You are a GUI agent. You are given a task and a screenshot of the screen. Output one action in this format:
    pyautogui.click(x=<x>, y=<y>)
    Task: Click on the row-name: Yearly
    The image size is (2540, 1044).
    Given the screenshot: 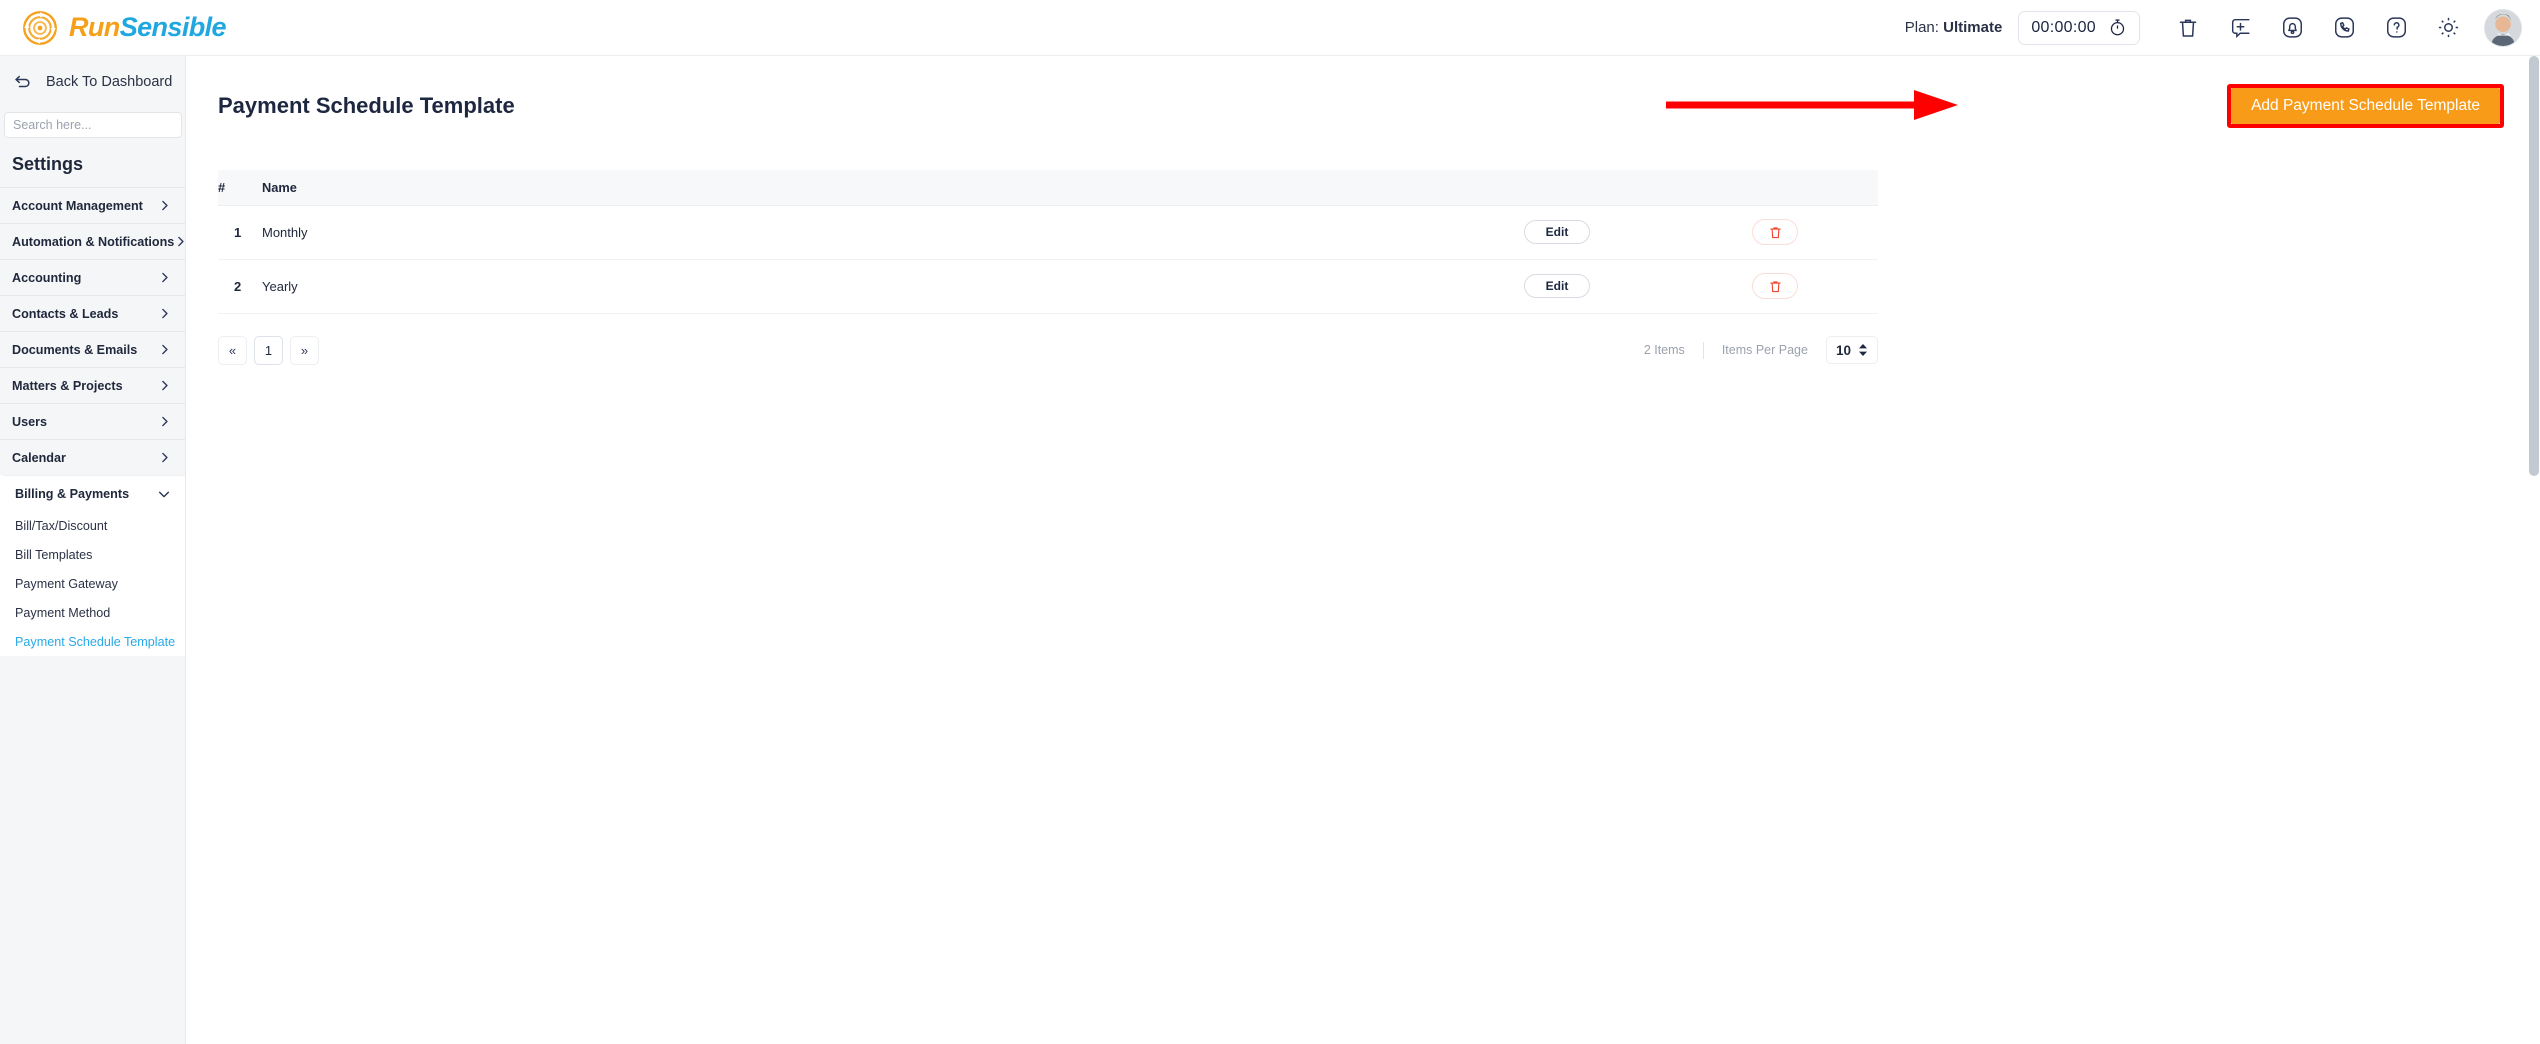 What is the action you would take?
    pyautogui.click(x=852, y=286)
    